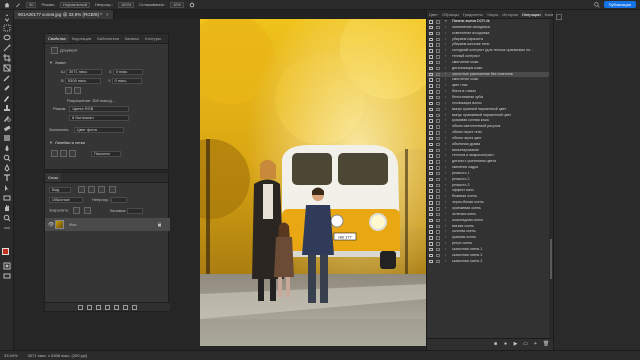 This screenshot has height=360, width=640. What do you see at coordinates (107, 224) in the screenshot?
I see `layer-row: 👁 Фон` at bounding box center [107, 224].